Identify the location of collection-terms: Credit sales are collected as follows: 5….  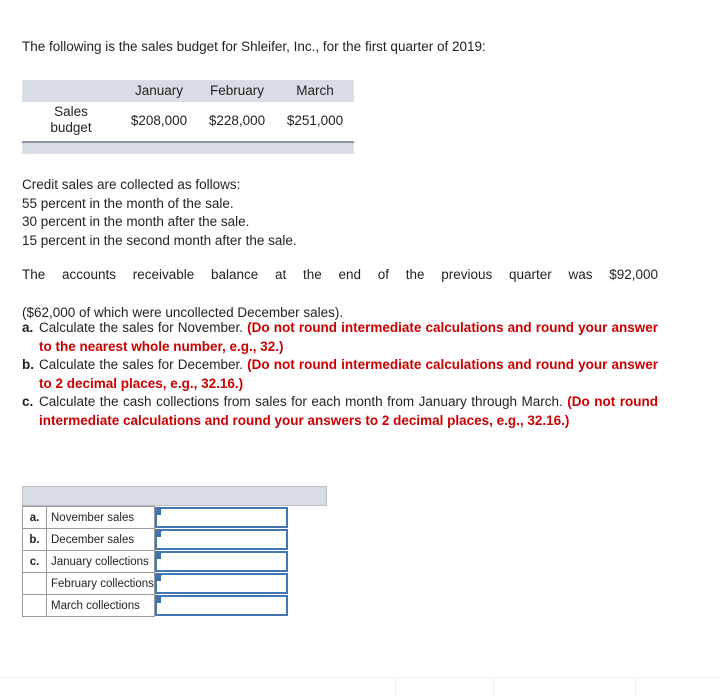
(342, 213).